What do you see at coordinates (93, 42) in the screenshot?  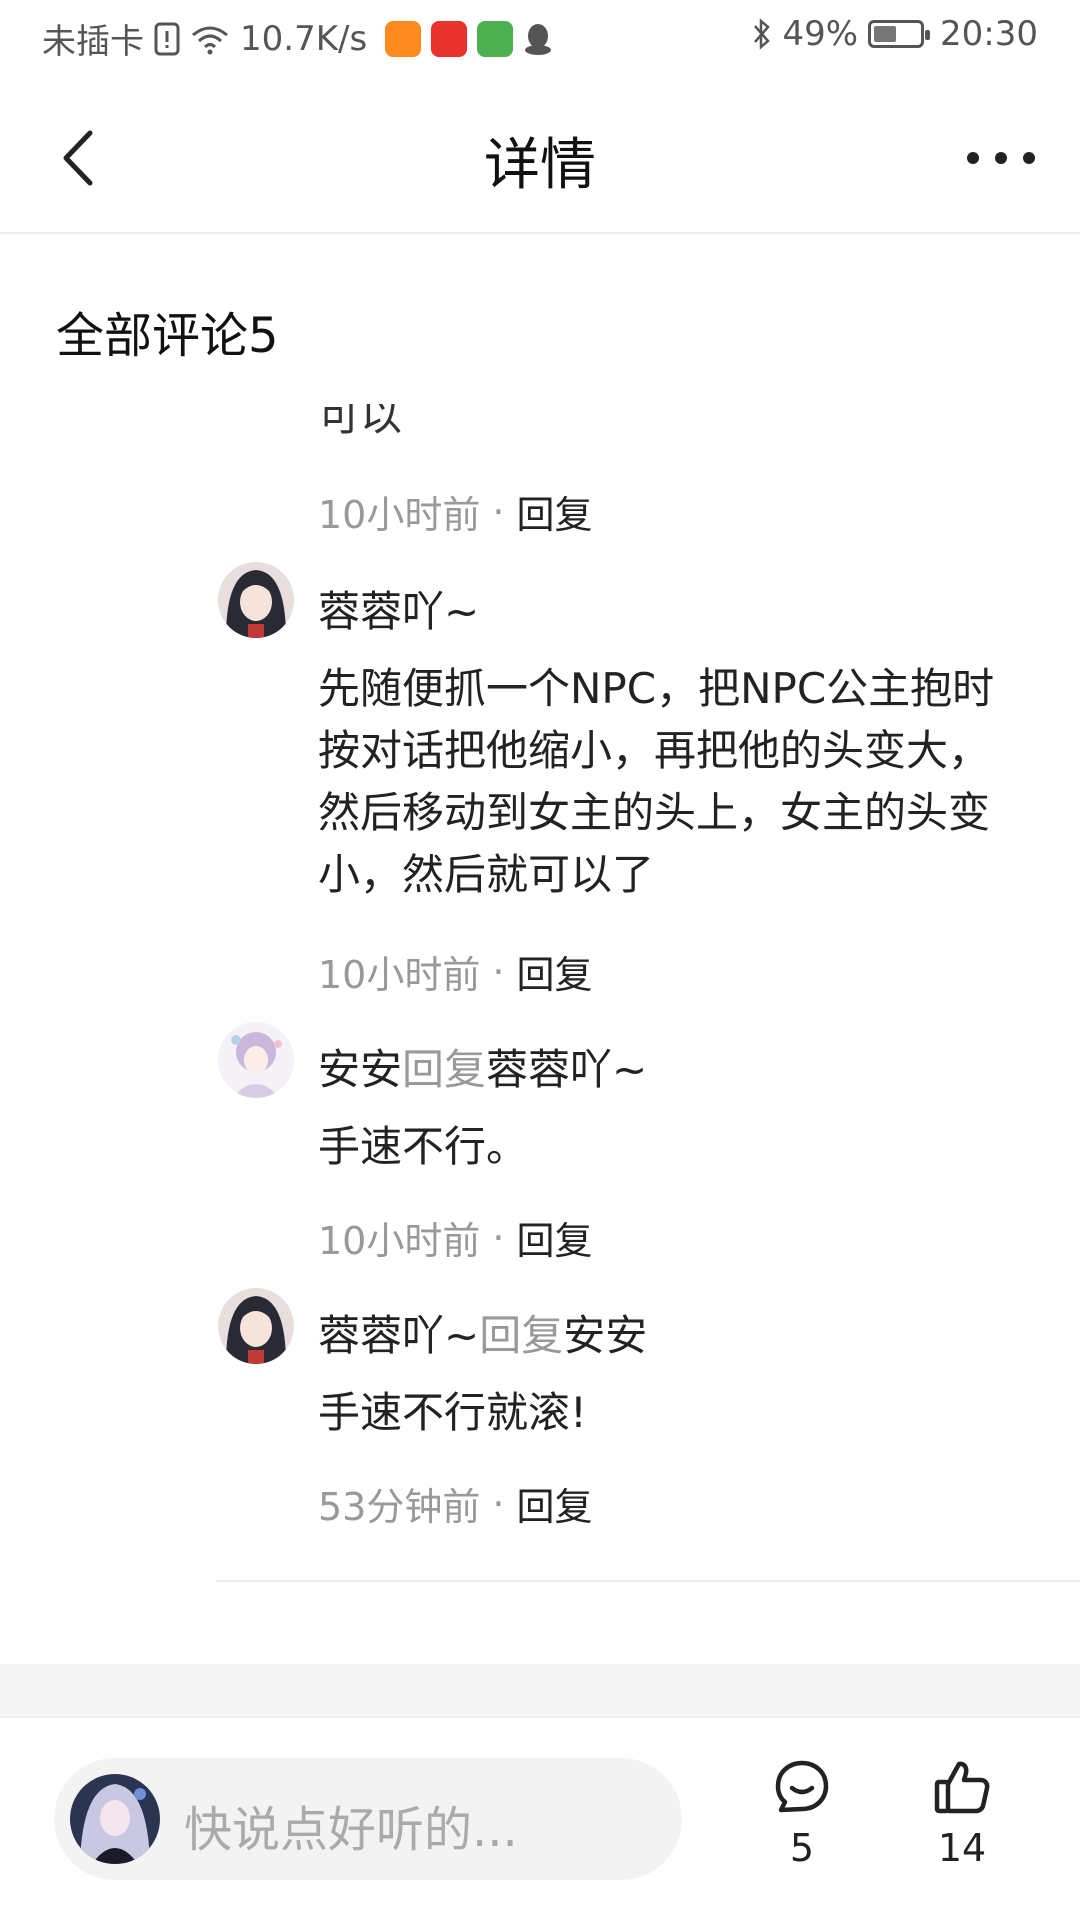 I see `carrier-text: 未插卡` at bounding box center [93, 42].